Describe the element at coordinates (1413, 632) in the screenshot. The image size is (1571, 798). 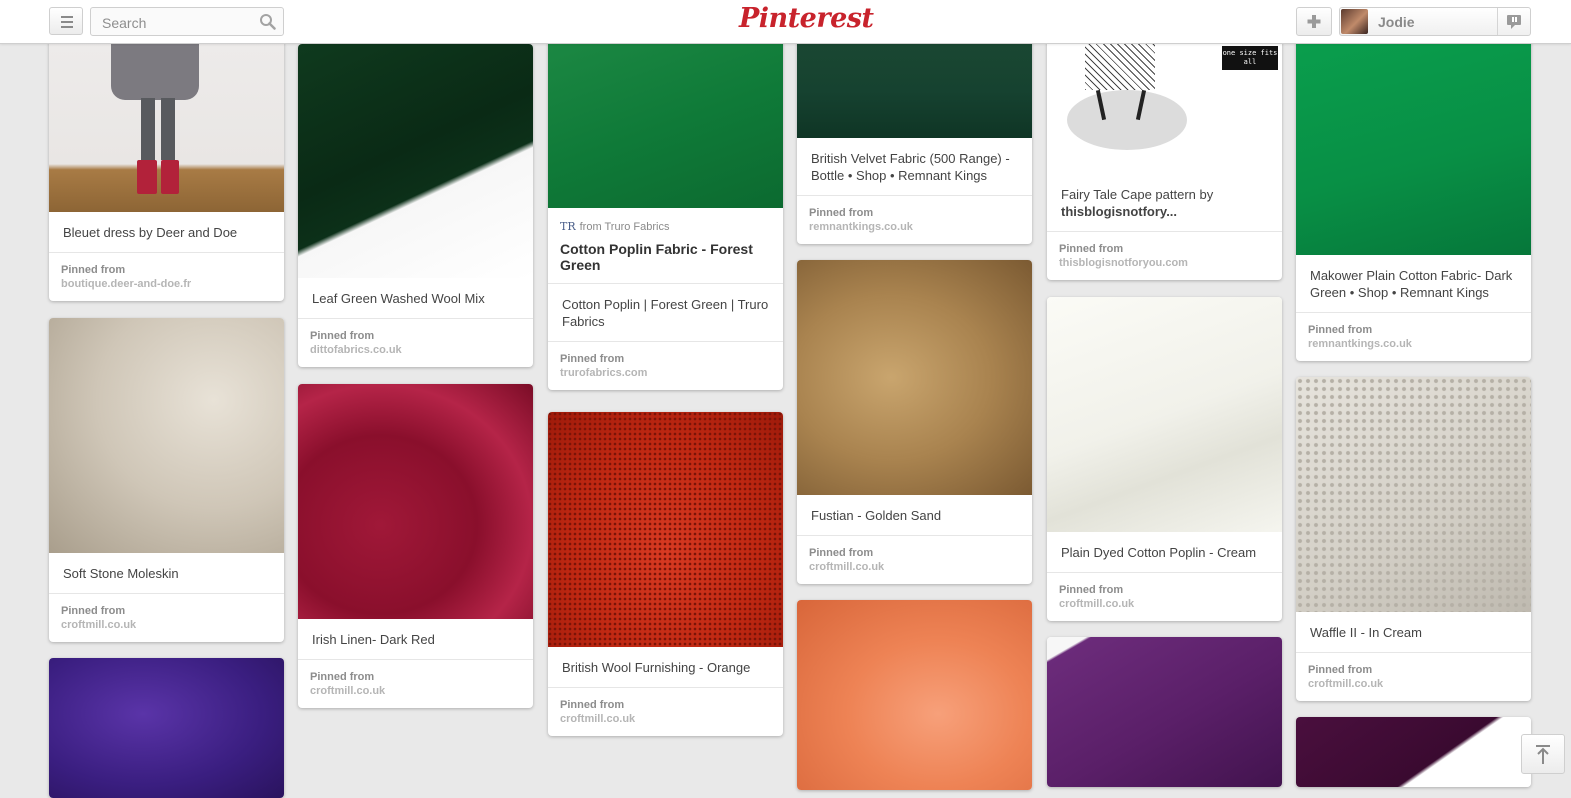
I see `pin-description: Waffle II - In Cream` at that location.